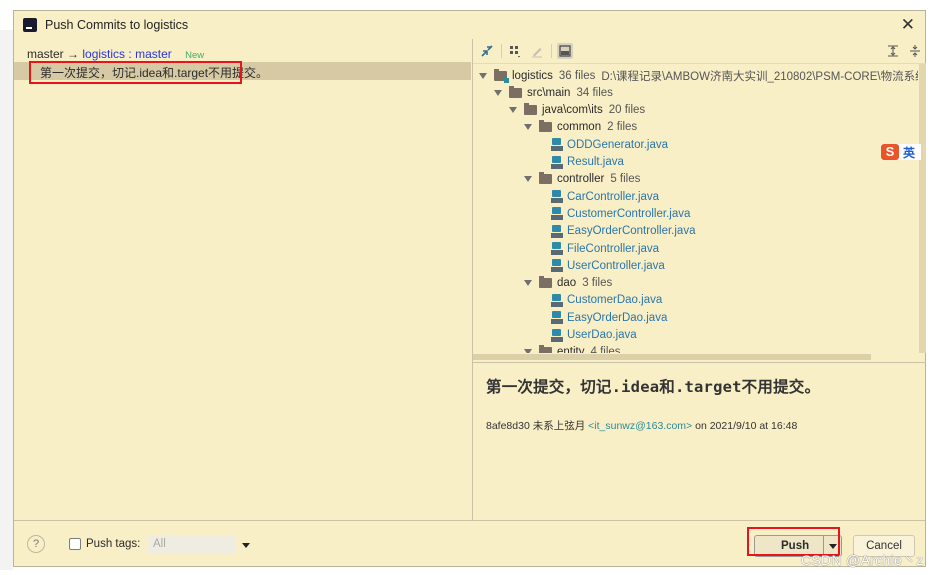  Describe the element at coordinates (6, 300) in the screenshot. I see `background-window-edge` at that location.